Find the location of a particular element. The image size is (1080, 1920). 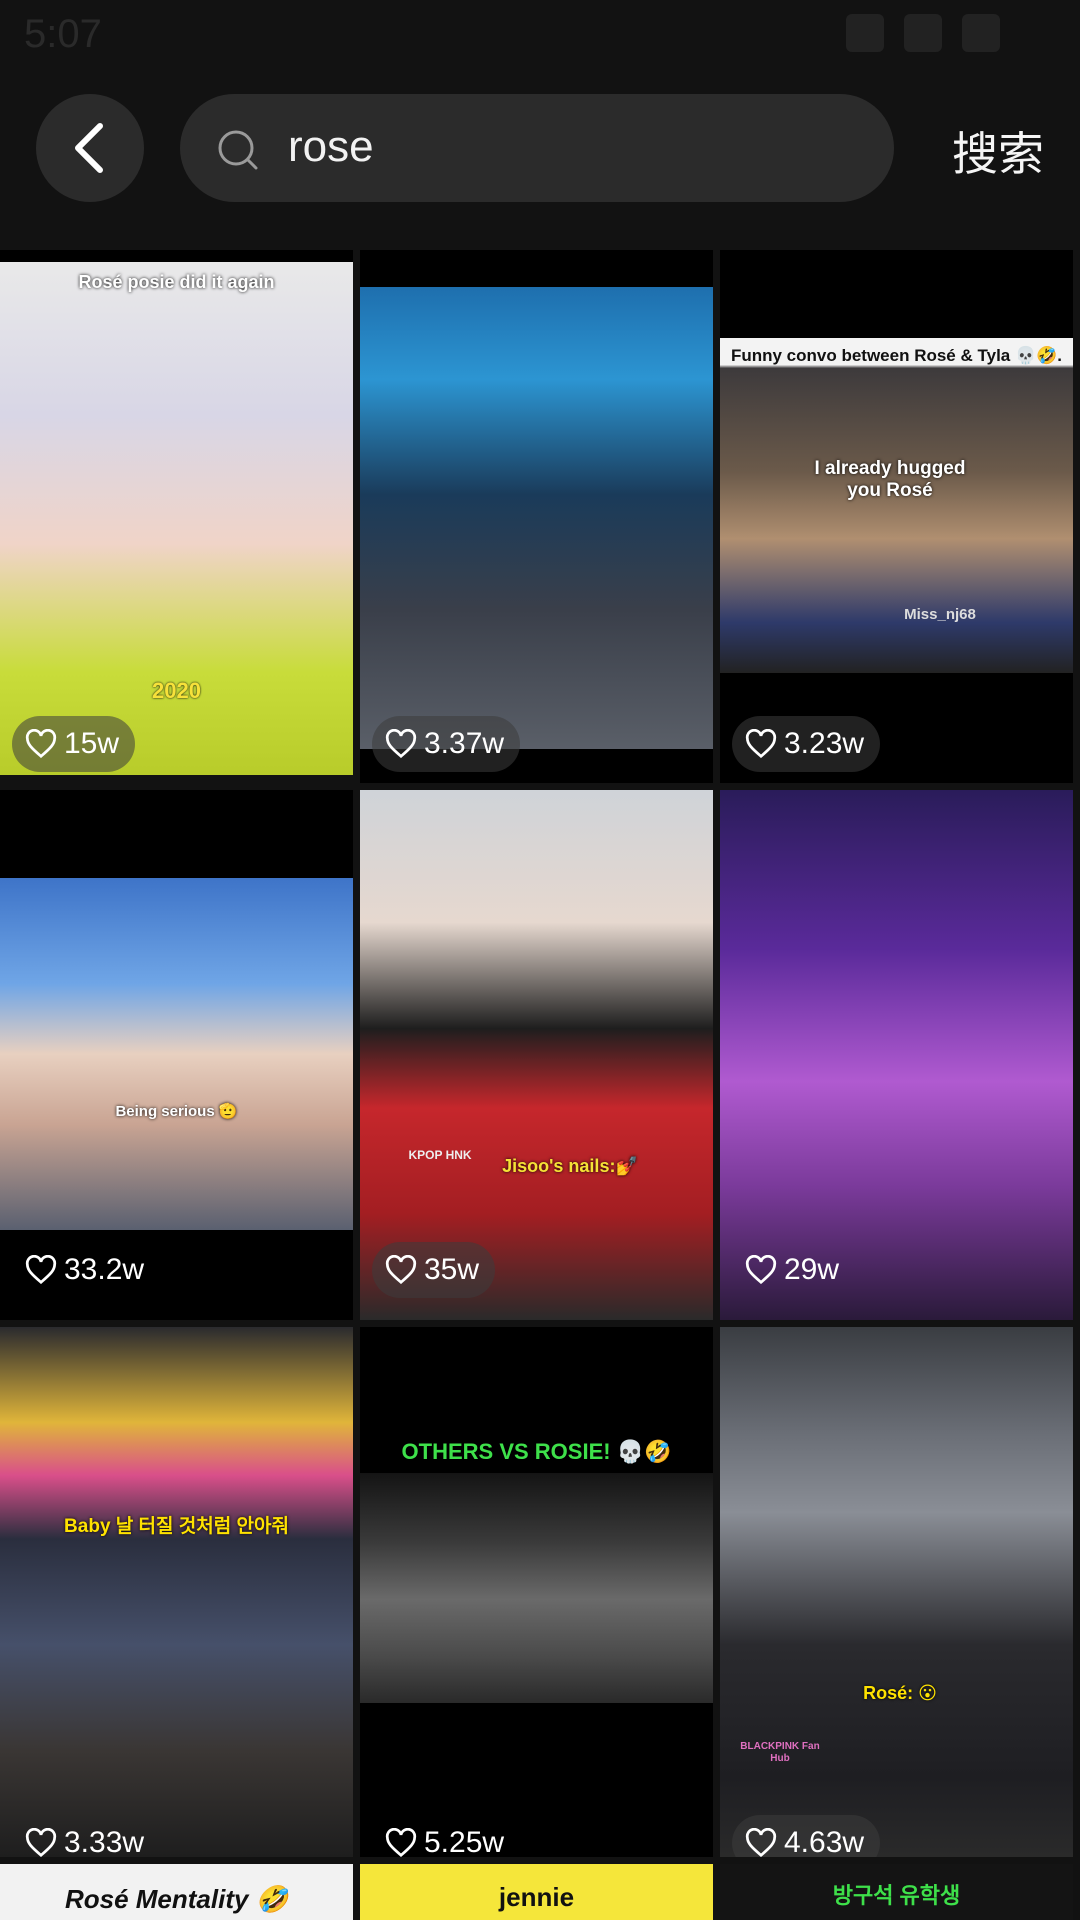

like-count: 15w is located at coordinates (92, 743).